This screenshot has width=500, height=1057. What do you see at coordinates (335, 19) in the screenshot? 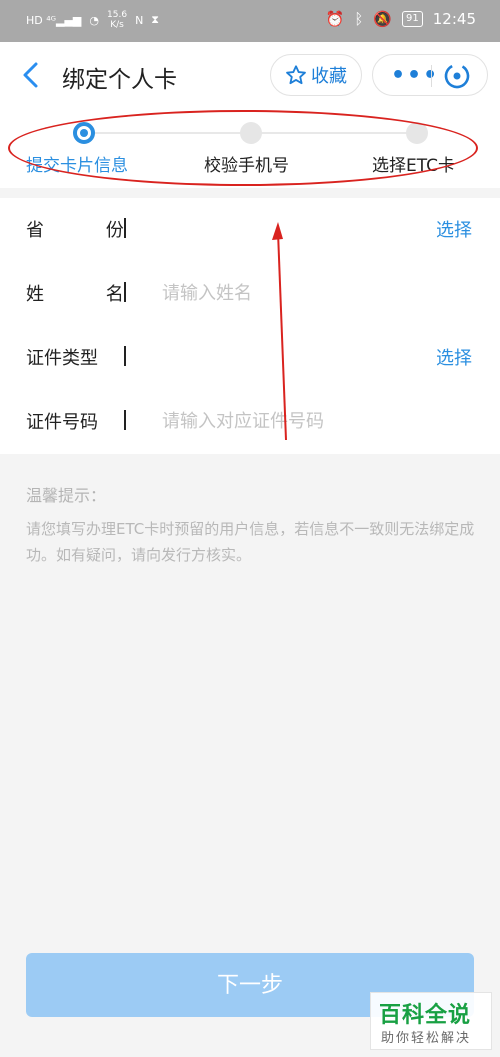
I see `alarm-icon: ⏰` at bounding box center [335, 19].